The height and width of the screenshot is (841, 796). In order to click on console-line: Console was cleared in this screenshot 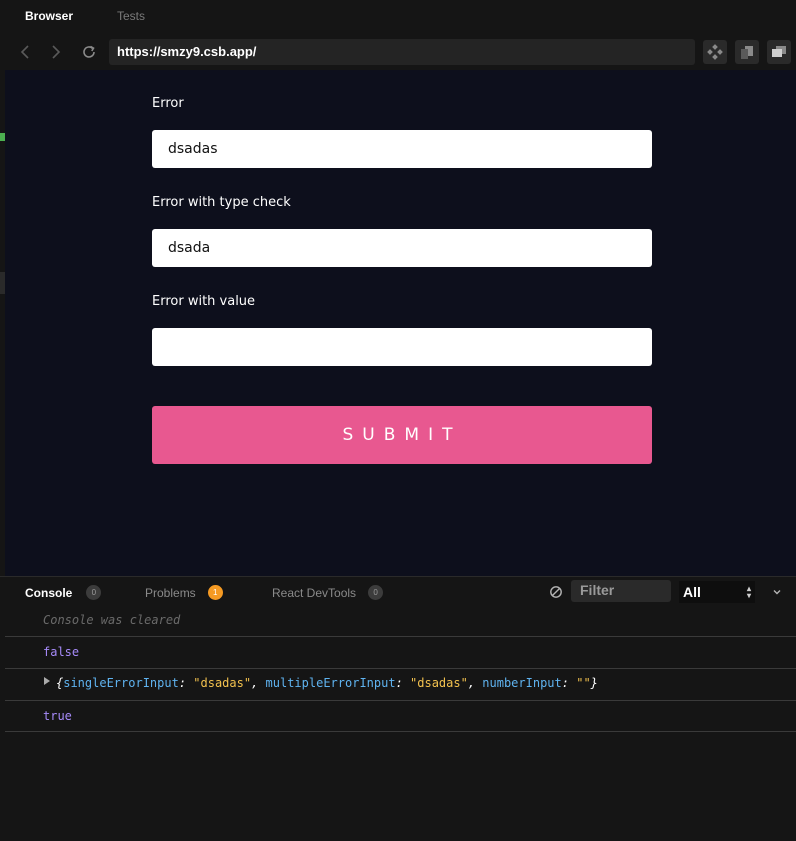, I will do `click(400, 621)`.